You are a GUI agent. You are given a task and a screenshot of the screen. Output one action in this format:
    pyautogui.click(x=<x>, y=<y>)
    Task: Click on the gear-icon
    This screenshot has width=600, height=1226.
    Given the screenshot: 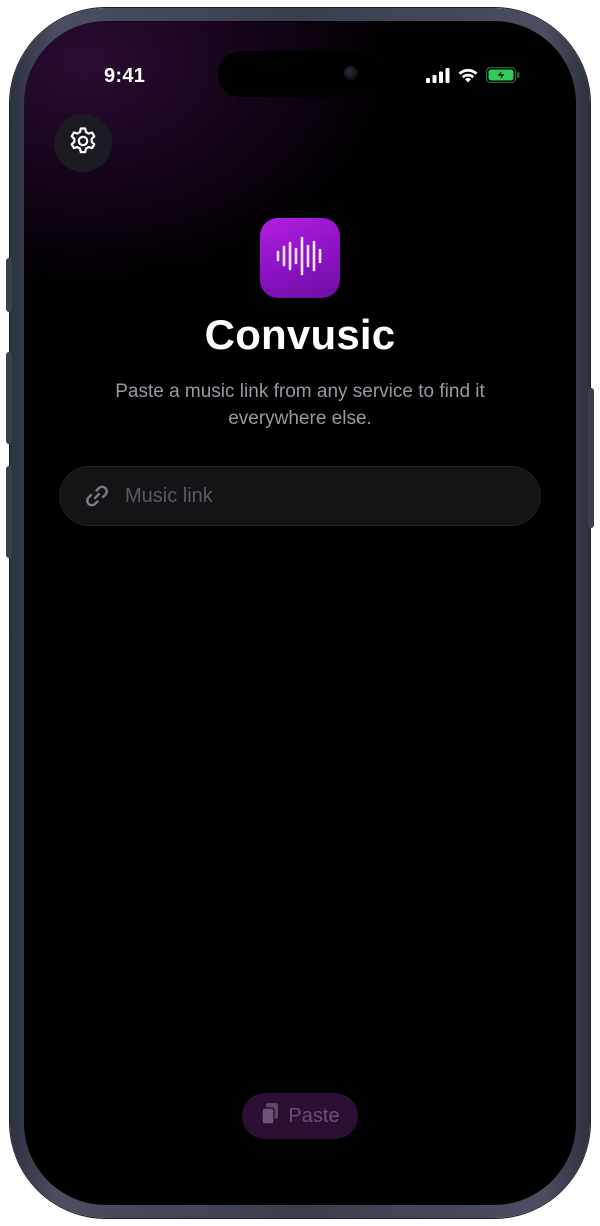 What is the action you would take?
    pyautogui.click(x=83, y=143)
    